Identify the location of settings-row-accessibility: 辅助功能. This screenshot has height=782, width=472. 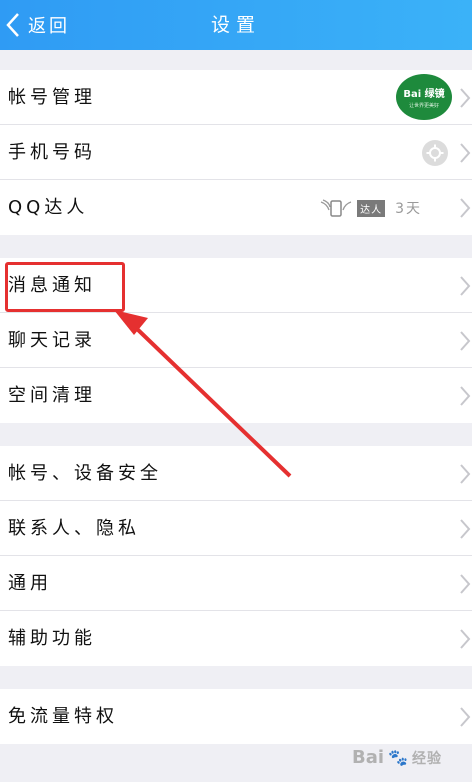
(236, 638).